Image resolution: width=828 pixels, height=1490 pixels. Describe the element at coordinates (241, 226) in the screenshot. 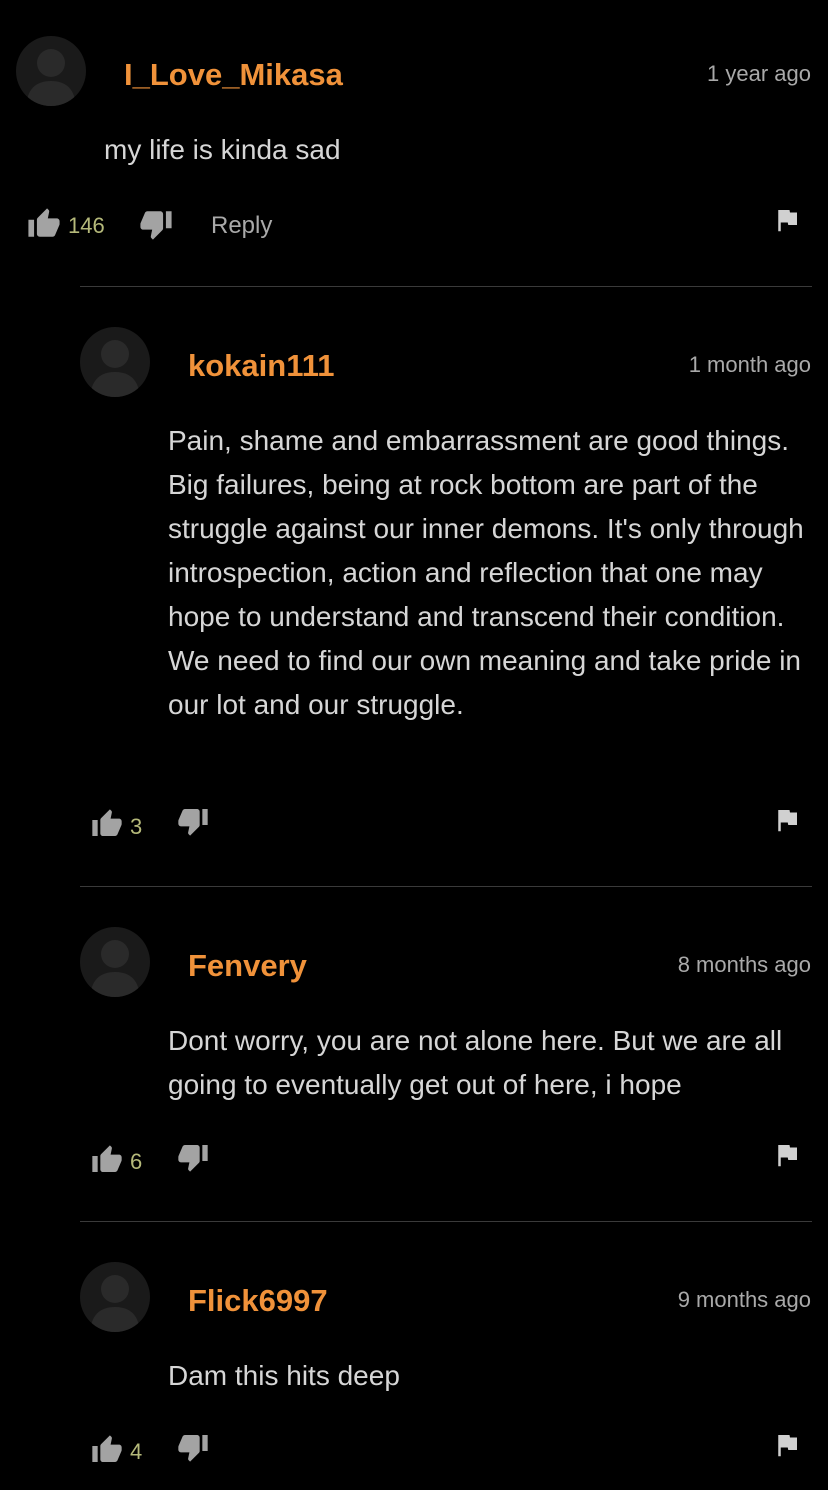

I see `reply-button: Reply` at that location.